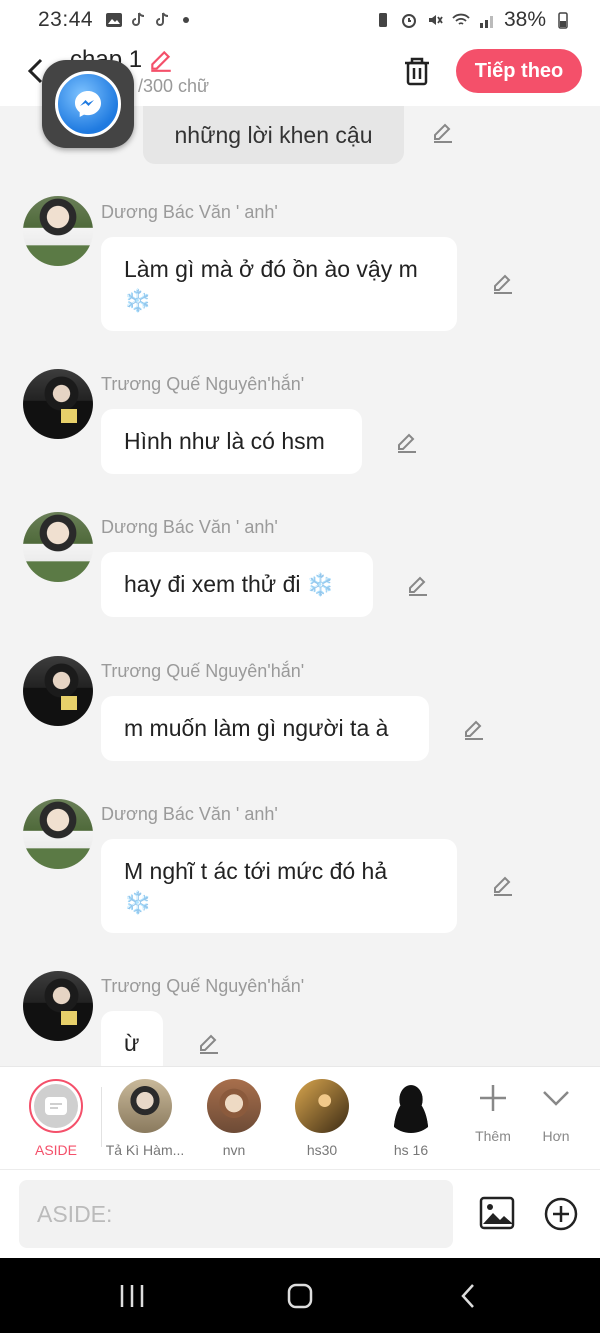 This screenshot has width=600, height=1333. Describe the element at coordinates (556, 1112) in the screenshot. I see `more-characters-button: Hơn` at that location.